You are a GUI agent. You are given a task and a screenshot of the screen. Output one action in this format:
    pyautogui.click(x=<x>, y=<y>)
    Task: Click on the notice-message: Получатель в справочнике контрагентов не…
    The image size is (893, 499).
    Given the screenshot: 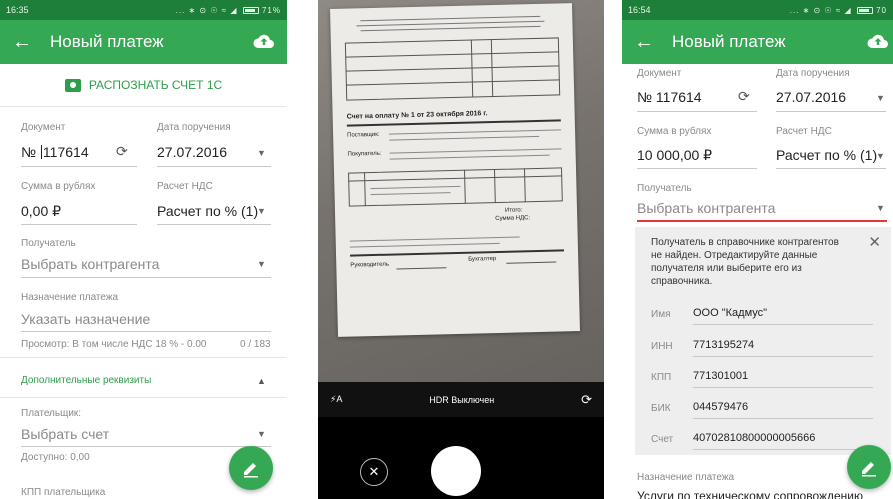 What is the action you would take?
    pyautogui.click(x=745, y=262)
    